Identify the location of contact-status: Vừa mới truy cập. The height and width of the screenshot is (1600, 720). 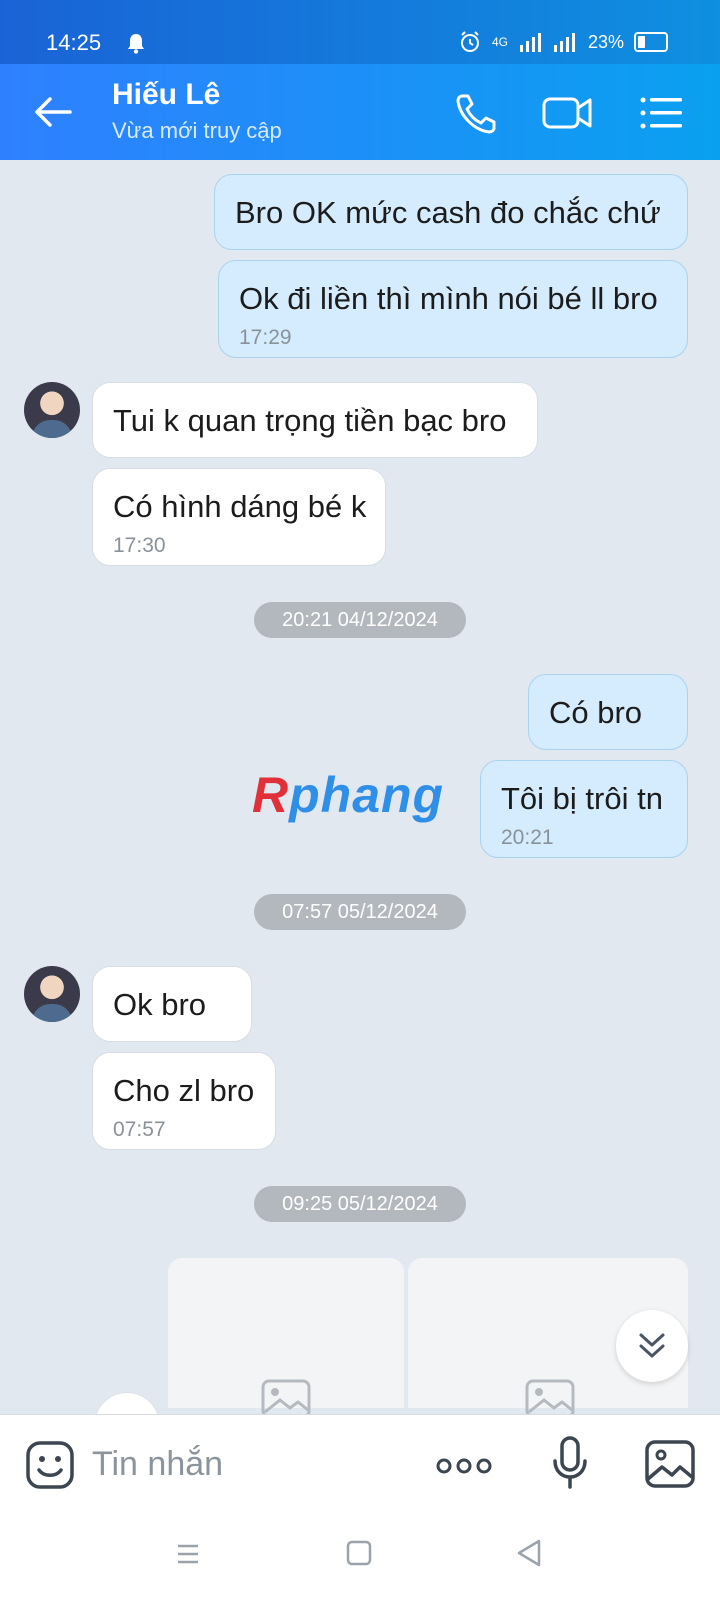
(197, 130).